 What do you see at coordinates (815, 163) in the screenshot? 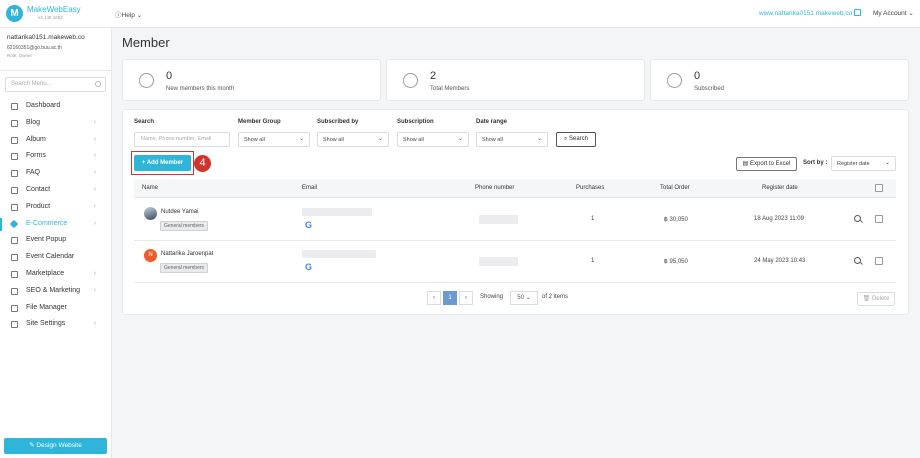
I see `sort-by-label: Sort by :` at bounding box center [815, 163].